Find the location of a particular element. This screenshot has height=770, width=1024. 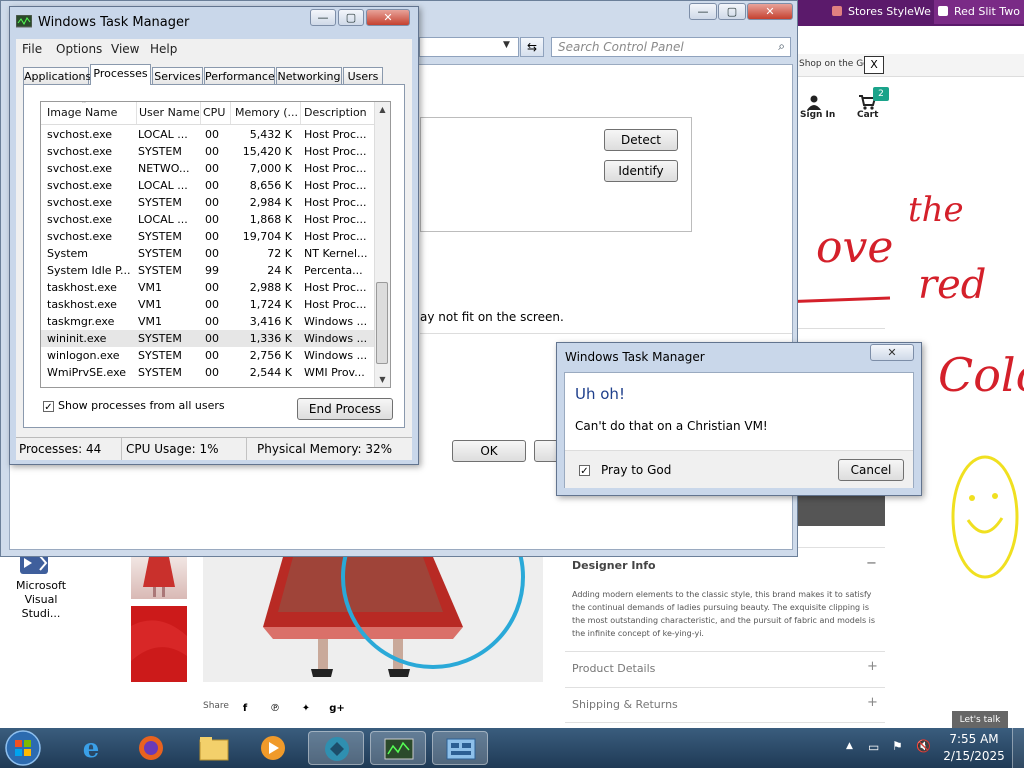

twitter-icon: ✦ is located at coordinates (306, 709).